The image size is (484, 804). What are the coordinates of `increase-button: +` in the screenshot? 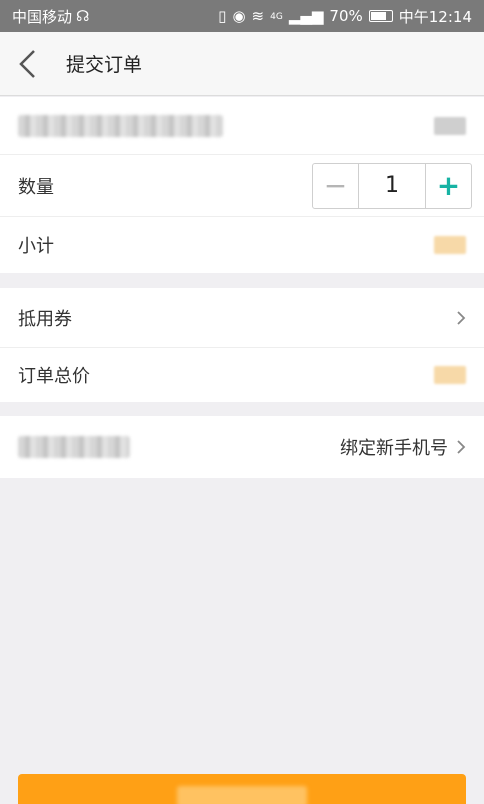 It's located at (448, 185).